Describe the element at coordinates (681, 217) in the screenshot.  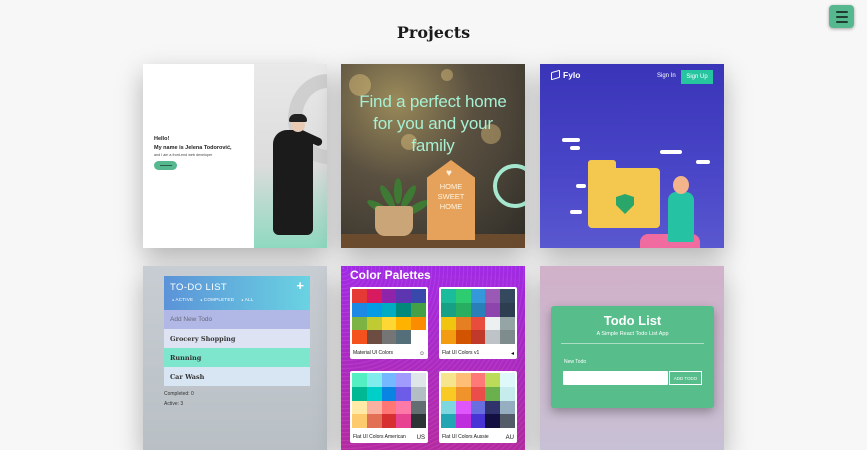
I see `person-illustration` at that location.